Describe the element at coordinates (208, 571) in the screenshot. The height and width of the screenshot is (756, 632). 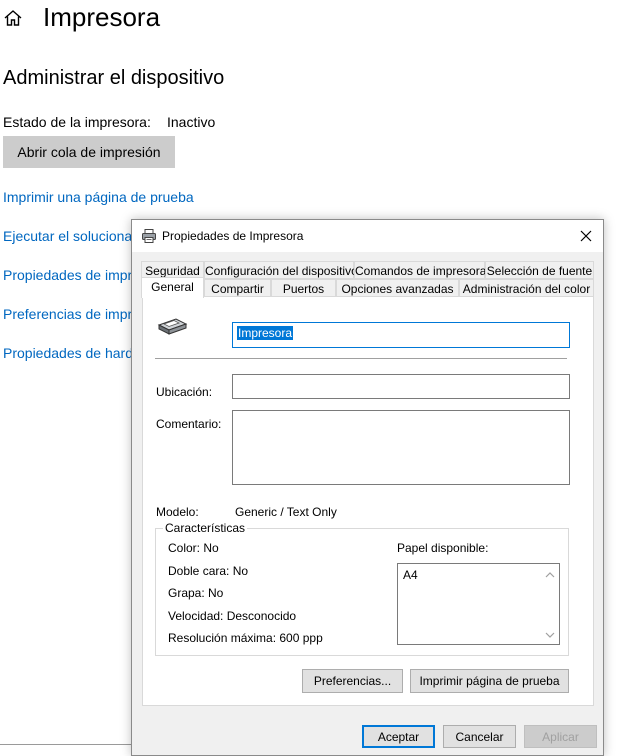
I see `feature-duplex: Doble cara: No` at that location.